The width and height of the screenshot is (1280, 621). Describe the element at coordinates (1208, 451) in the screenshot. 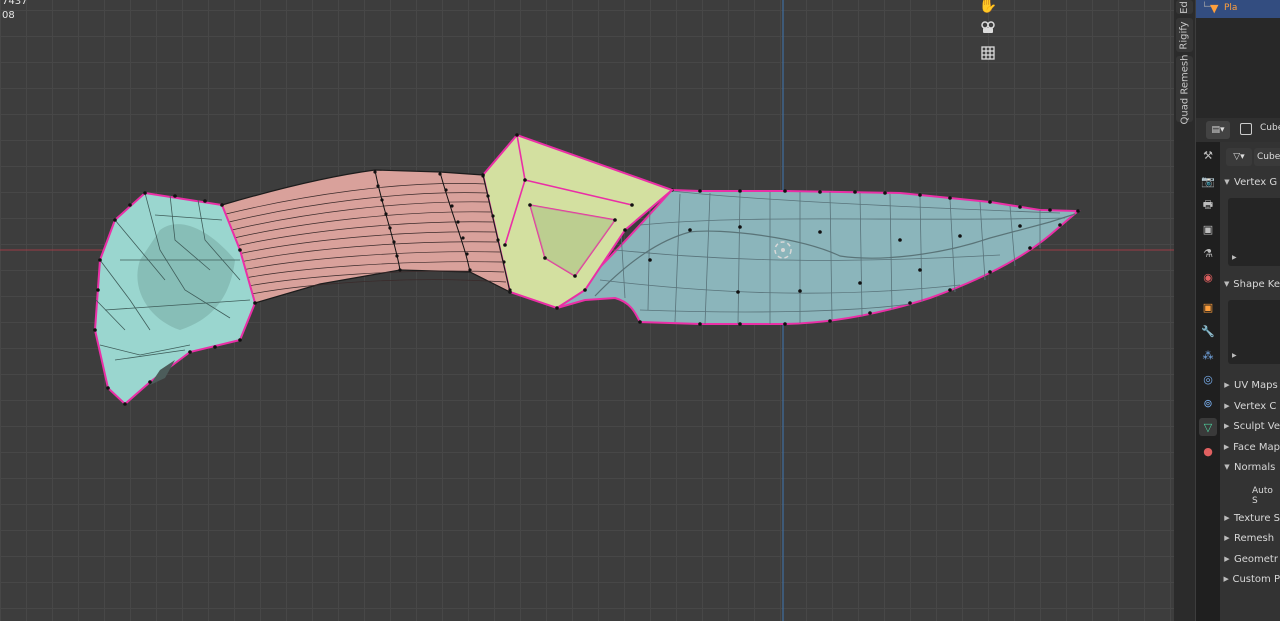

I see `material-icon: ●` at that location.